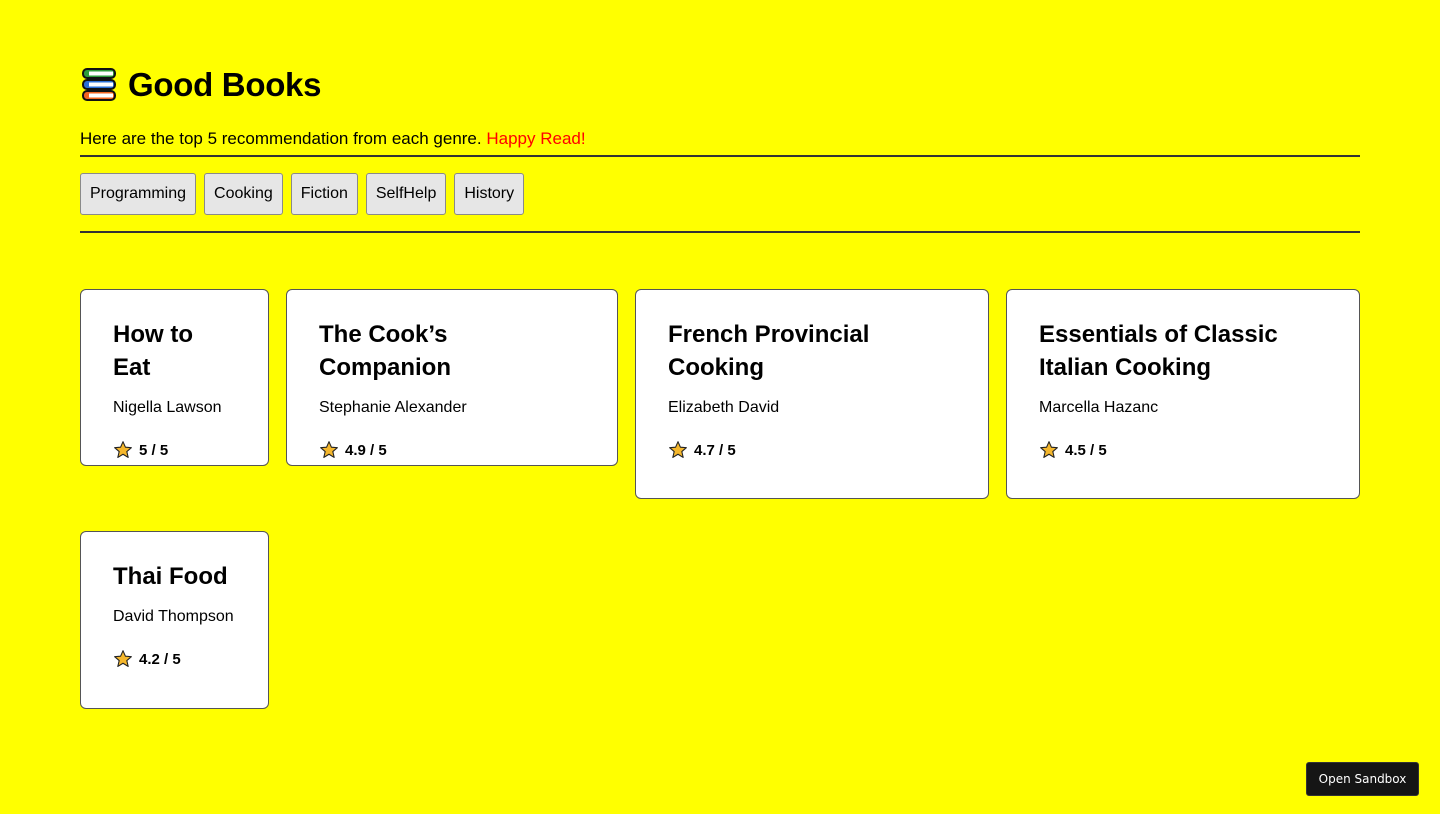  I want to click on books-stack-icon, so click(99, 84).